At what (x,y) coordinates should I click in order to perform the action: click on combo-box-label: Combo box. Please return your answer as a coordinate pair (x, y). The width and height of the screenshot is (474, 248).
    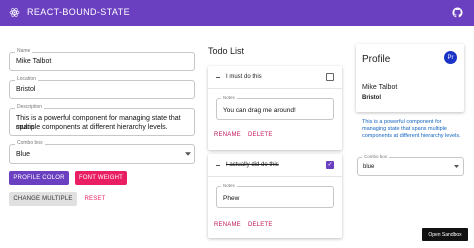
    Looking at the image, I should click on (30, 143).